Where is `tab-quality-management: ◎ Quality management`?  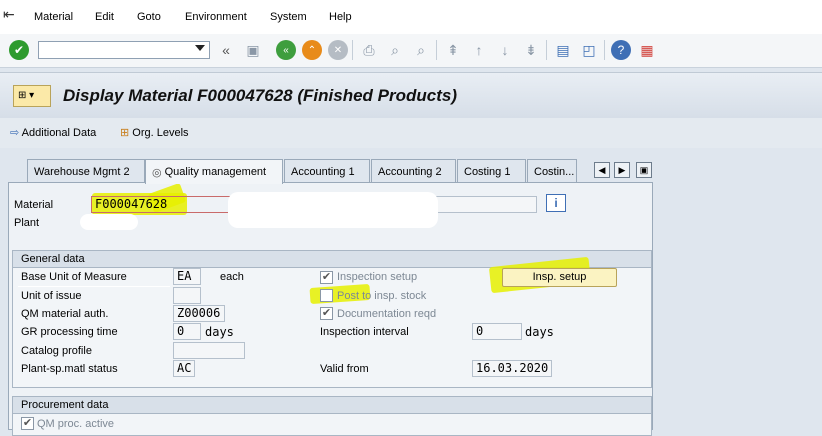 tab-quality-management: ◎ Quality management is located at coordinates (214, 171).